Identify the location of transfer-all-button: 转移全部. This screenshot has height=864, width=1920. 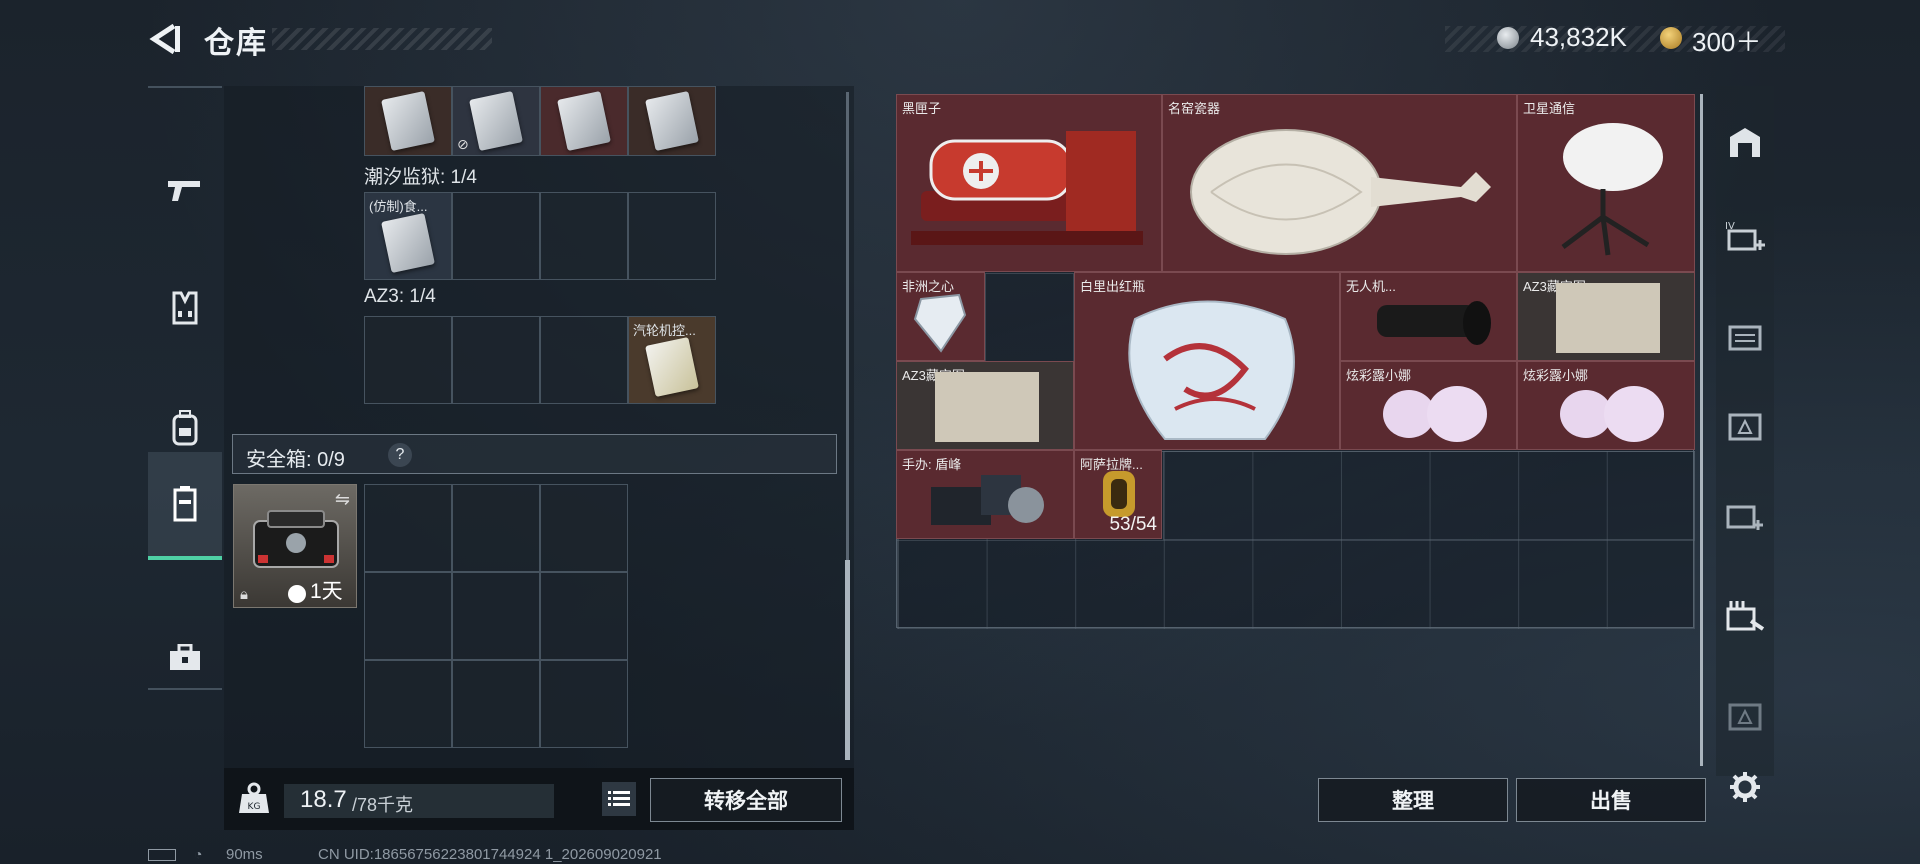
(746, 800).